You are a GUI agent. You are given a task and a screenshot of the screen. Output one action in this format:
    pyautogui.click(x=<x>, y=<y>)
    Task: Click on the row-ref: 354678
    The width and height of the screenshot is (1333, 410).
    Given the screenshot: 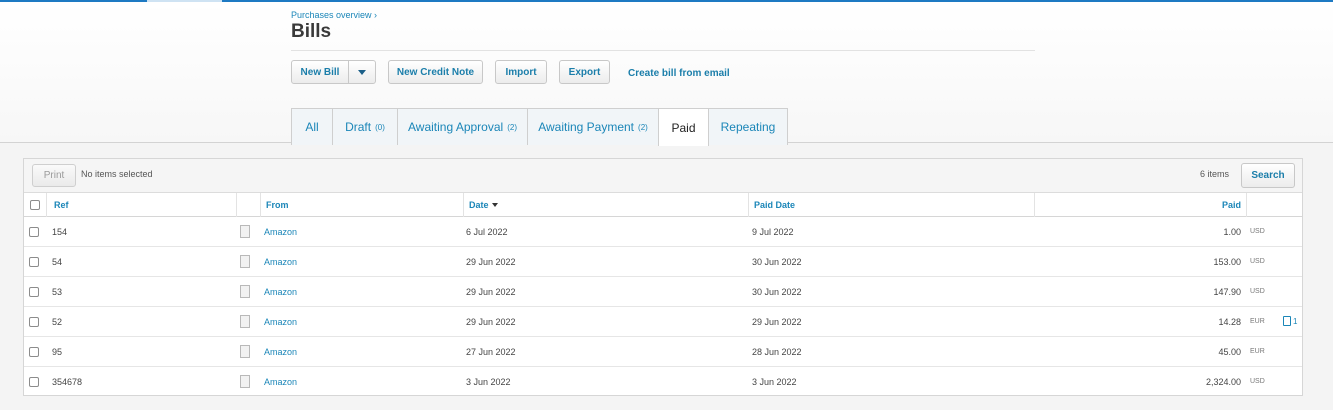 What is the action you would take?
    pyautogui.click(x=67, y=381)
    